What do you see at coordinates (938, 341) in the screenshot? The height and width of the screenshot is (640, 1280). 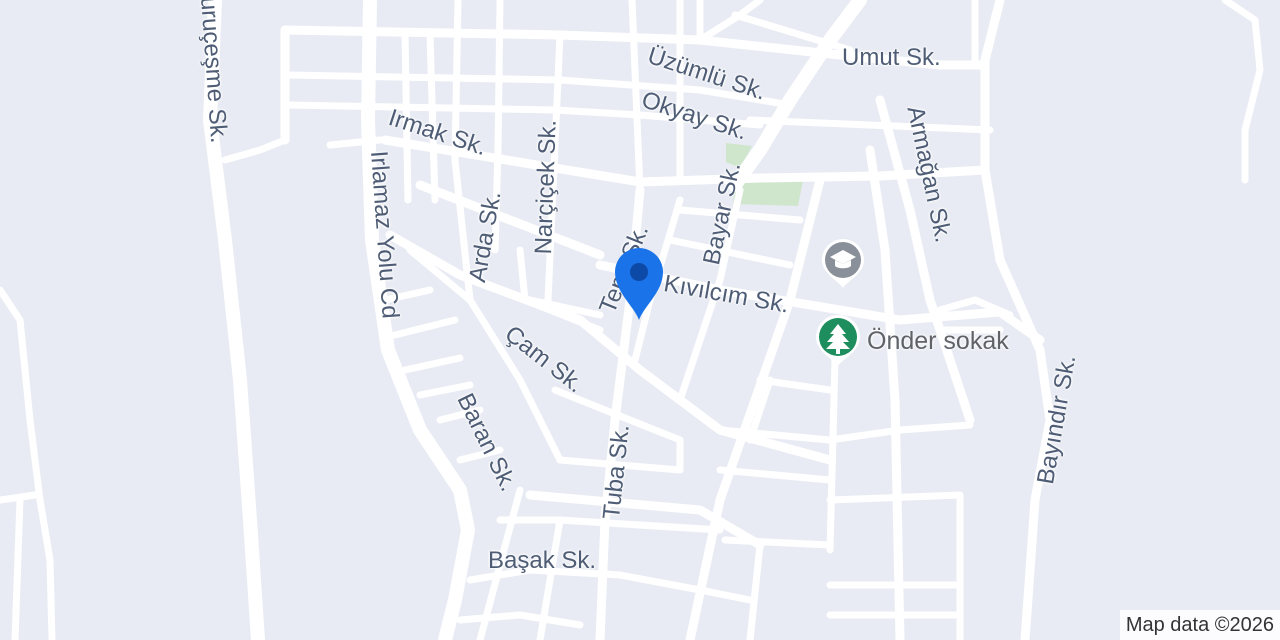 I see `park-poi-label: Önder sokak` at bounding box center [938, 341].